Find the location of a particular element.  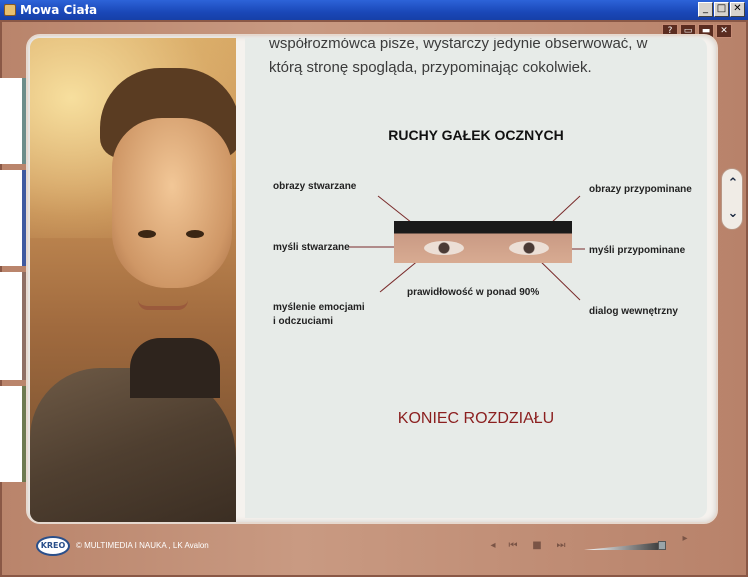

back-icon: ◂ is located at coordinates (493, 546).